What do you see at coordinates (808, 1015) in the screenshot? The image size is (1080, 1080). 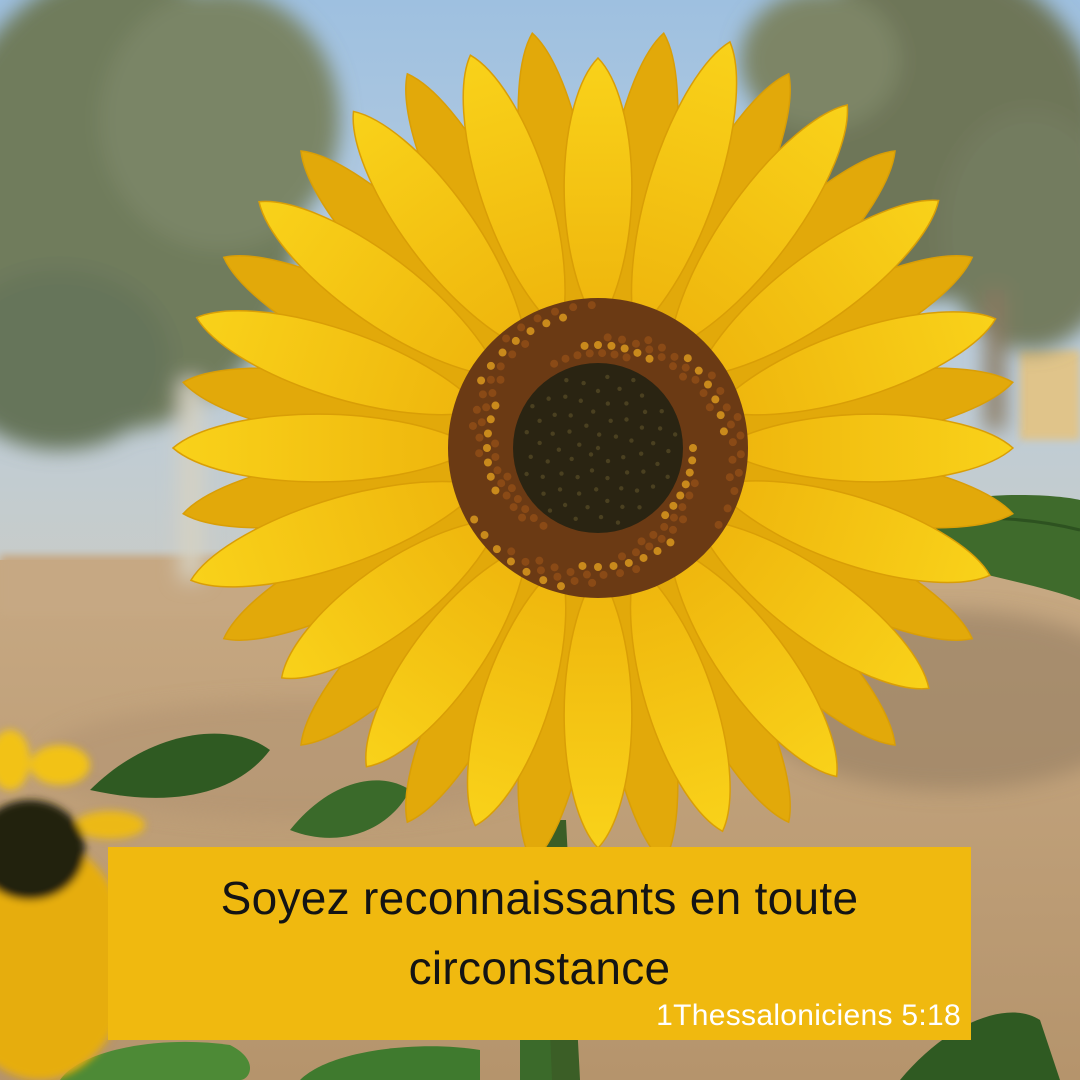 I see `bible-reference: 1Thessaloniciens 5:18` at bounding box center [808, 1015].